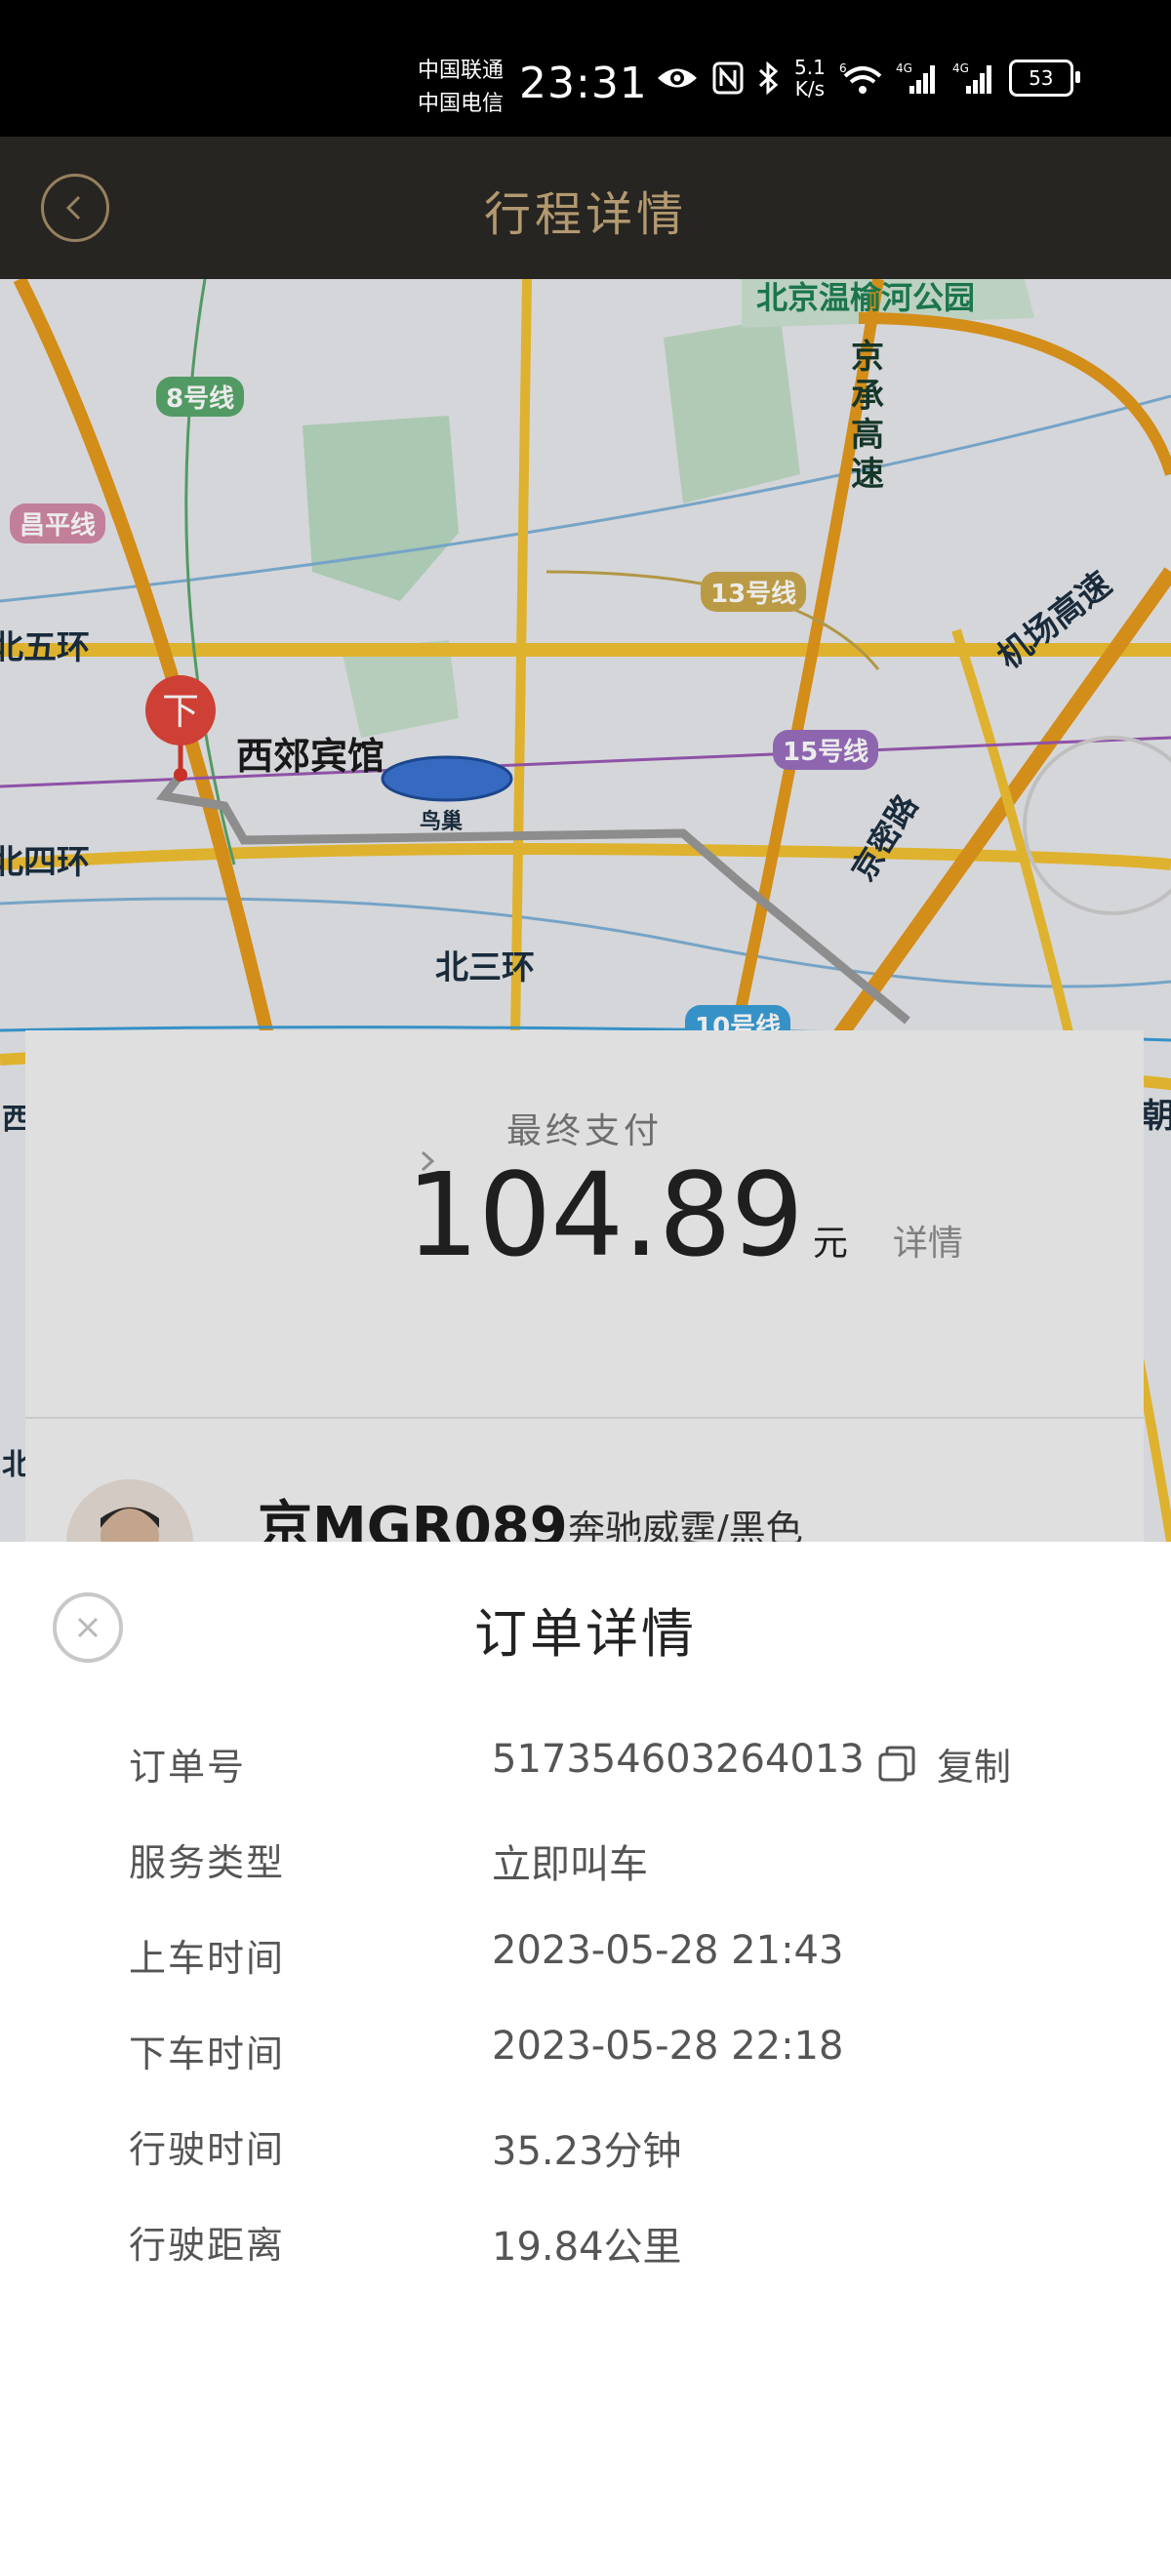 Image resolution: width=1171 pixels, height=2576 pixels. Describe the element at coordinates (585, 1634) in the screenshot. I see `sheet-title: 订单详情` at that location.